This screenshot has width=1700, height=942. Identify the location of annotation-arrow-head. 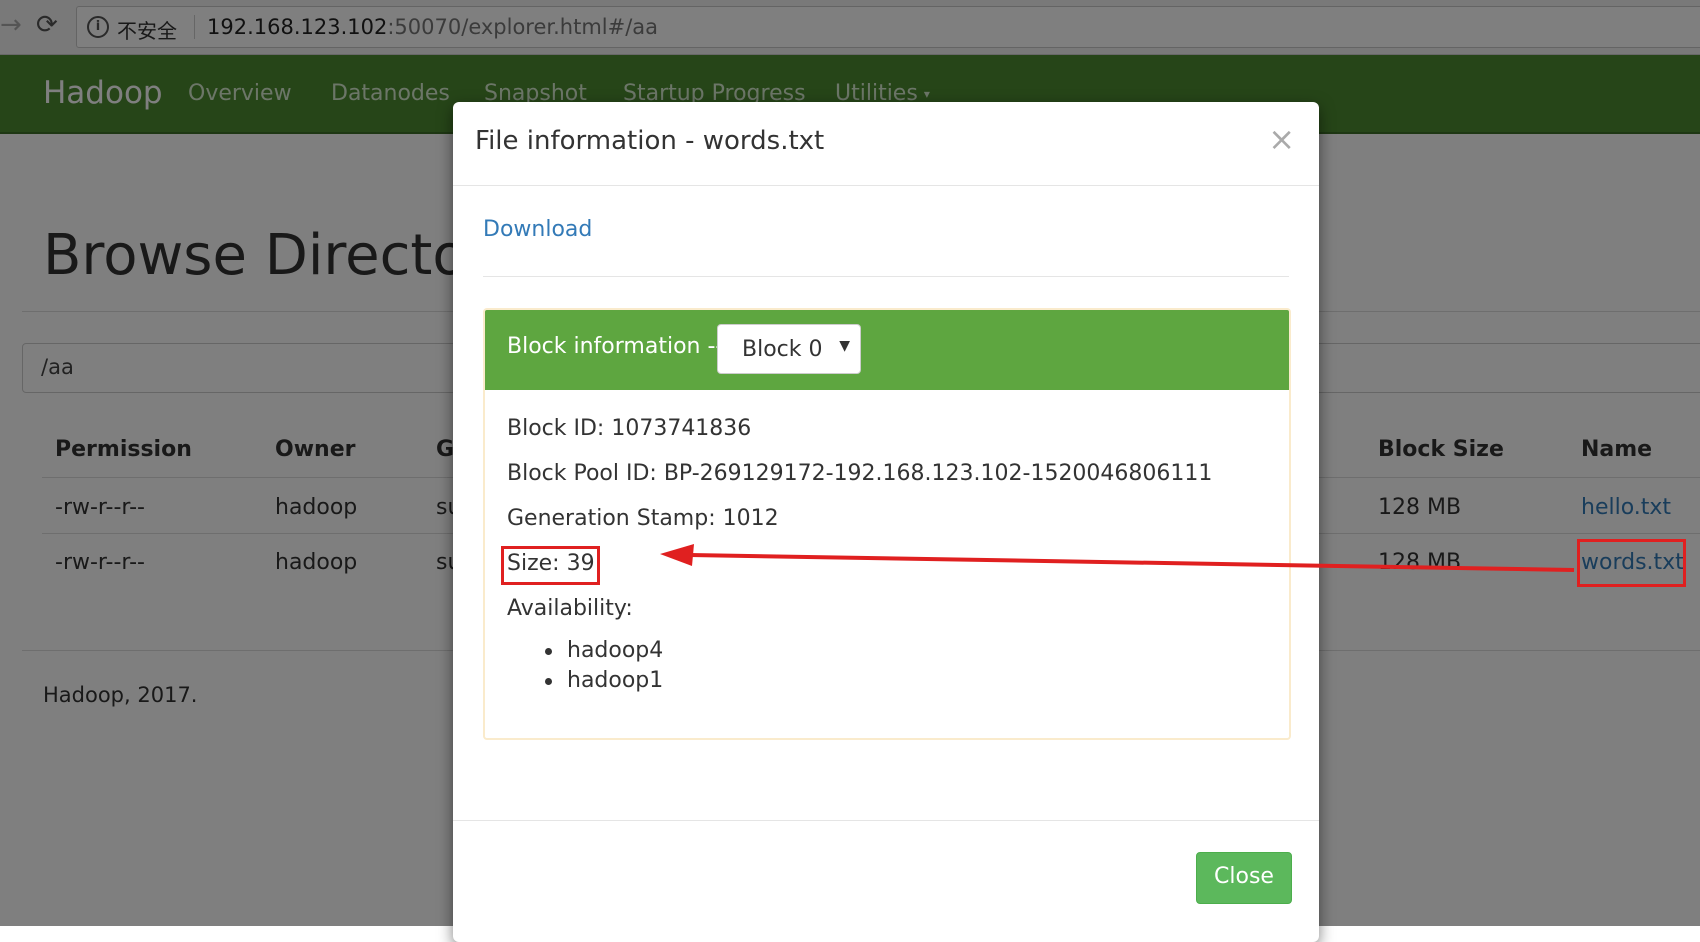
(677, 555).